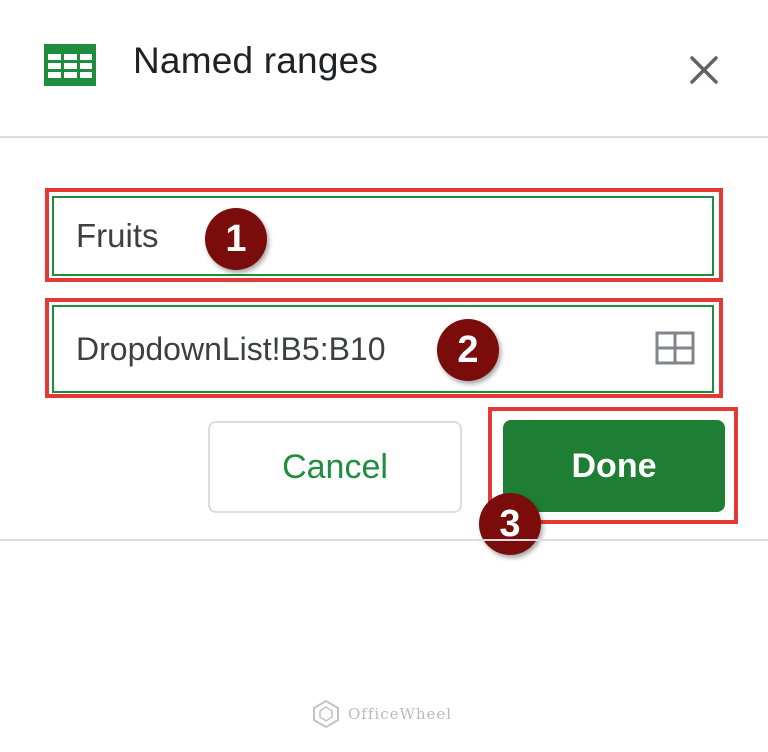 This screenshot has height=752, width=768. I want to click on cancel-button: Cancel, so click(335, 467).